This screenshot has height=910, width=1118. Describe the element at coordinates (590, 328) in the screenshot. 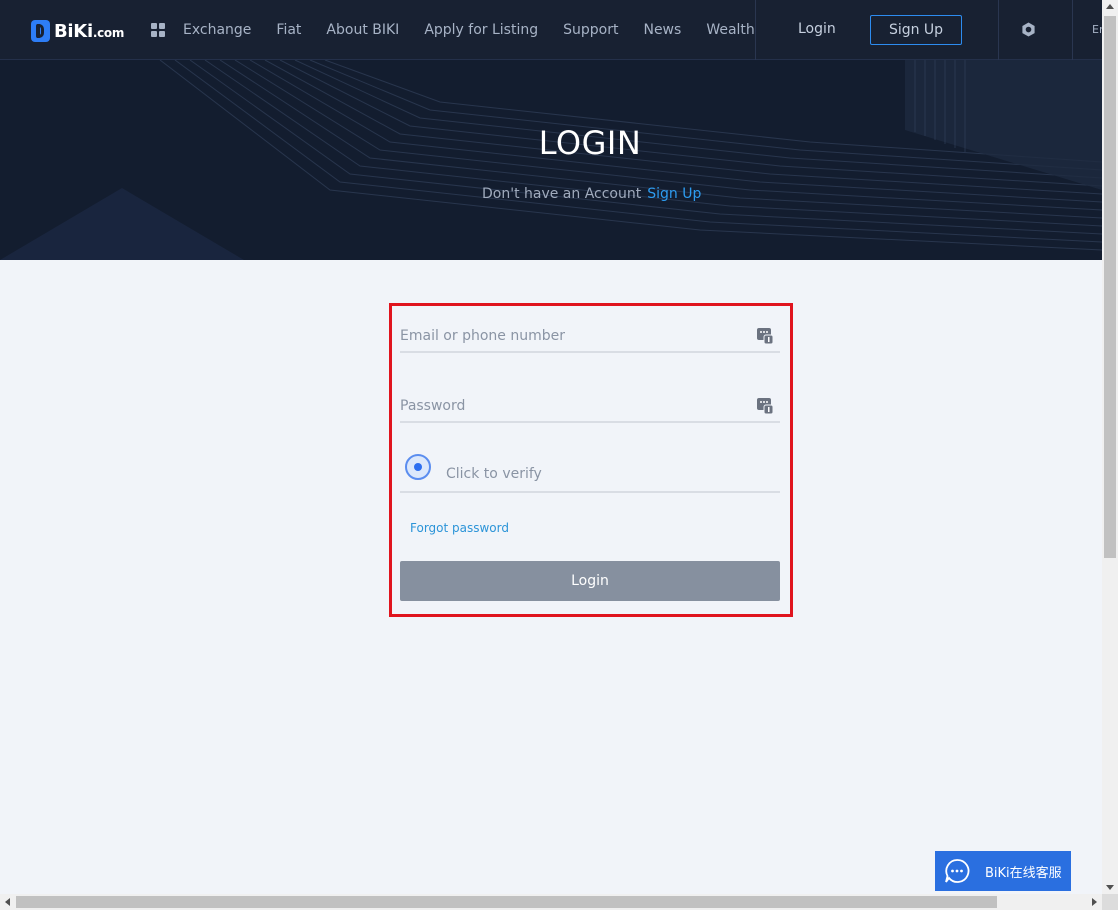

I see `email-field: Email or phone number` at that location.